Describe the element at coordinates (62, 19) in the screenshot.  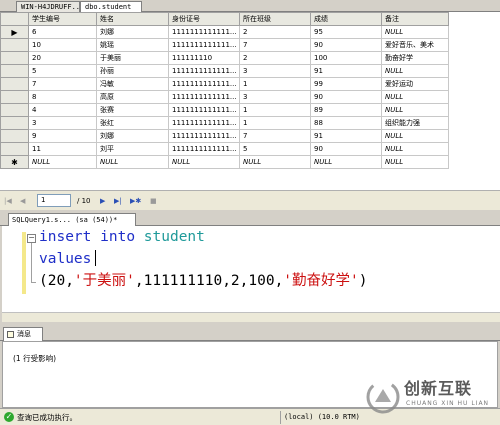
I see `column-header: 学生编号` at that location.